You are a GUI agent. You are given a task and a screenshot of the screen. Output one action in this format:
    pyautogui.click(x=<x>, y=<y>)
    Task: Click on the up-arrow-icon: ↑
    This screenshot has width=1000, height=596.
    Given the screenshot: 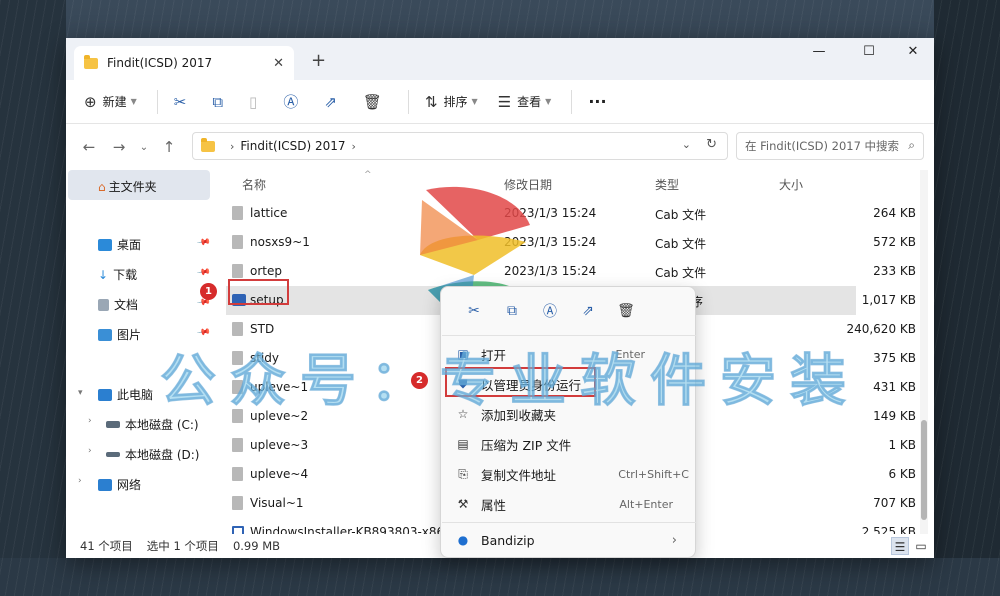 What is the action you would take?
    pyautogui.click(x=169, y=147)
    